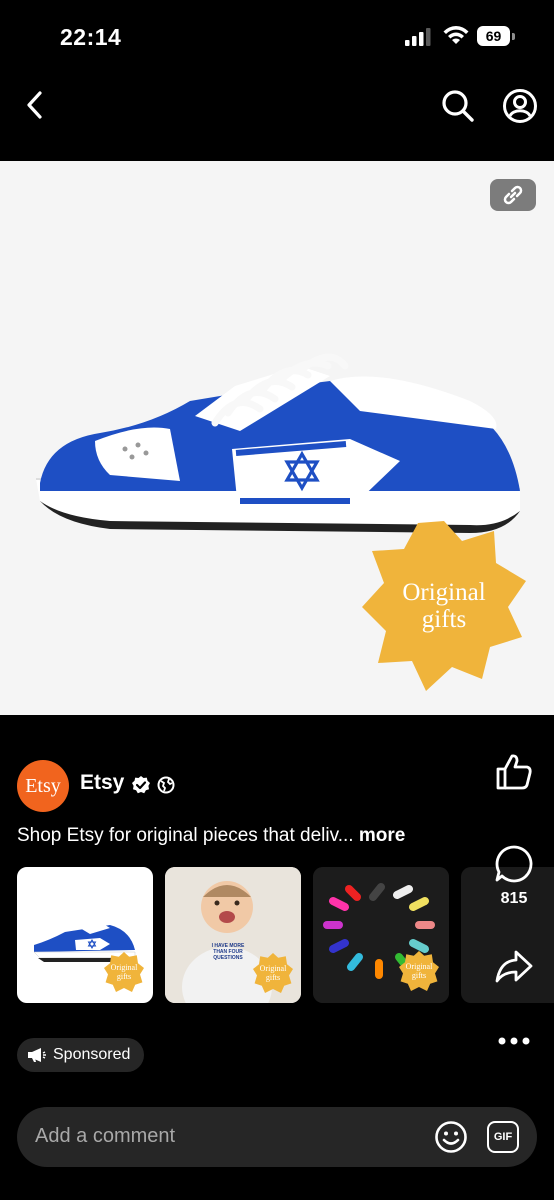 Image resolution: width=554 pixels, height=1200 pixels. Describe the element at coordinates (381, 935) in the screenshot. I see `thumbnail-horns: Original gifts` at that location.